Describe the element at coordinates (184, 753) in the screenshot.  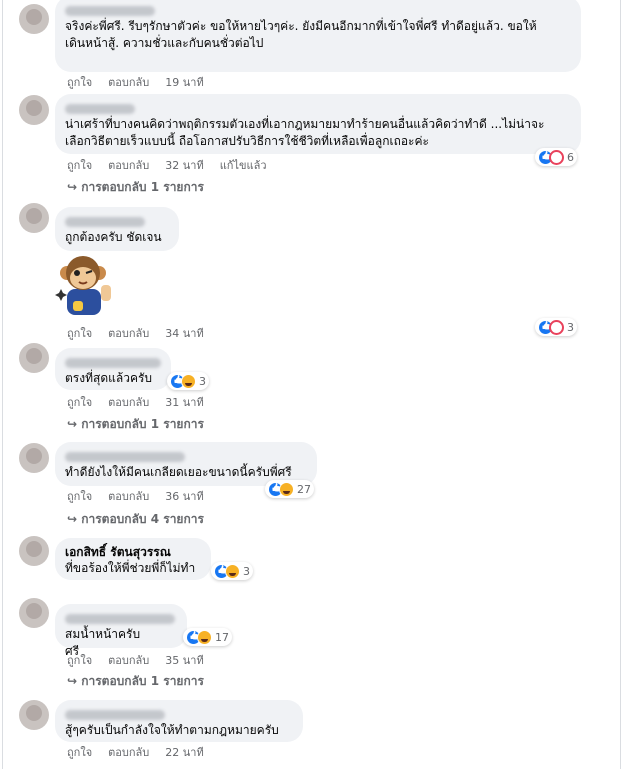
I see `comment-time: 22 นาที` at that location.